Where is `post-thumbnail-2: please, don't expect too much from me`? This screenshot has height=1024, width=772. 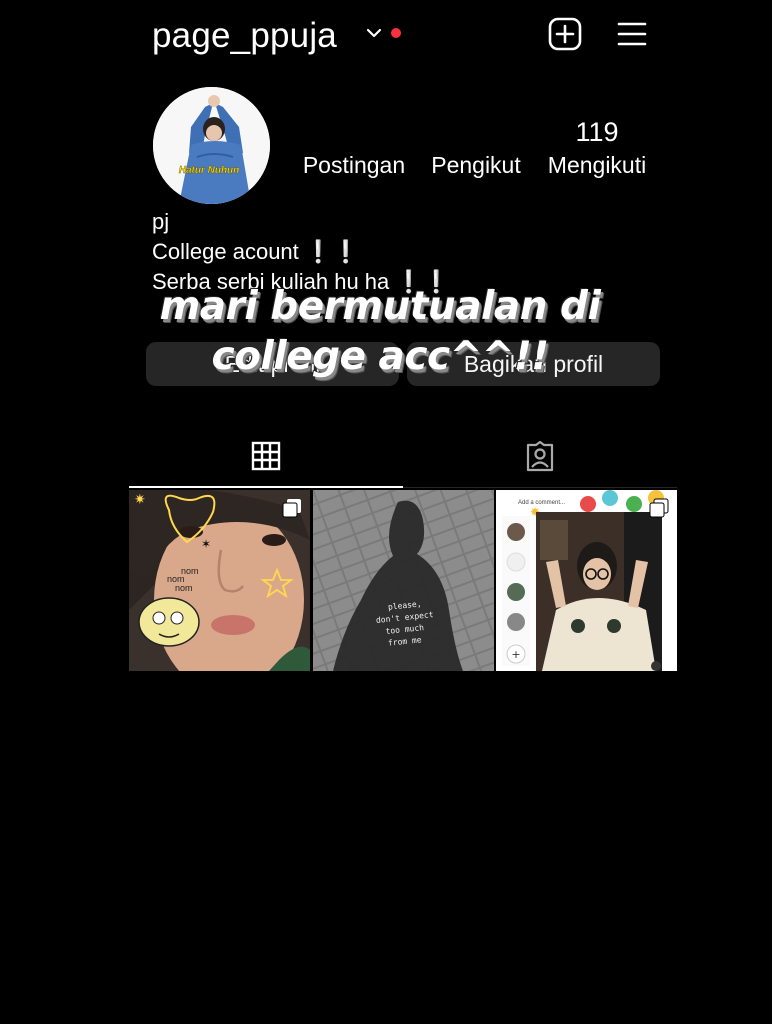
post-thumbnail-2: please, don't expect too much from me is located at coordinates (403, 580).